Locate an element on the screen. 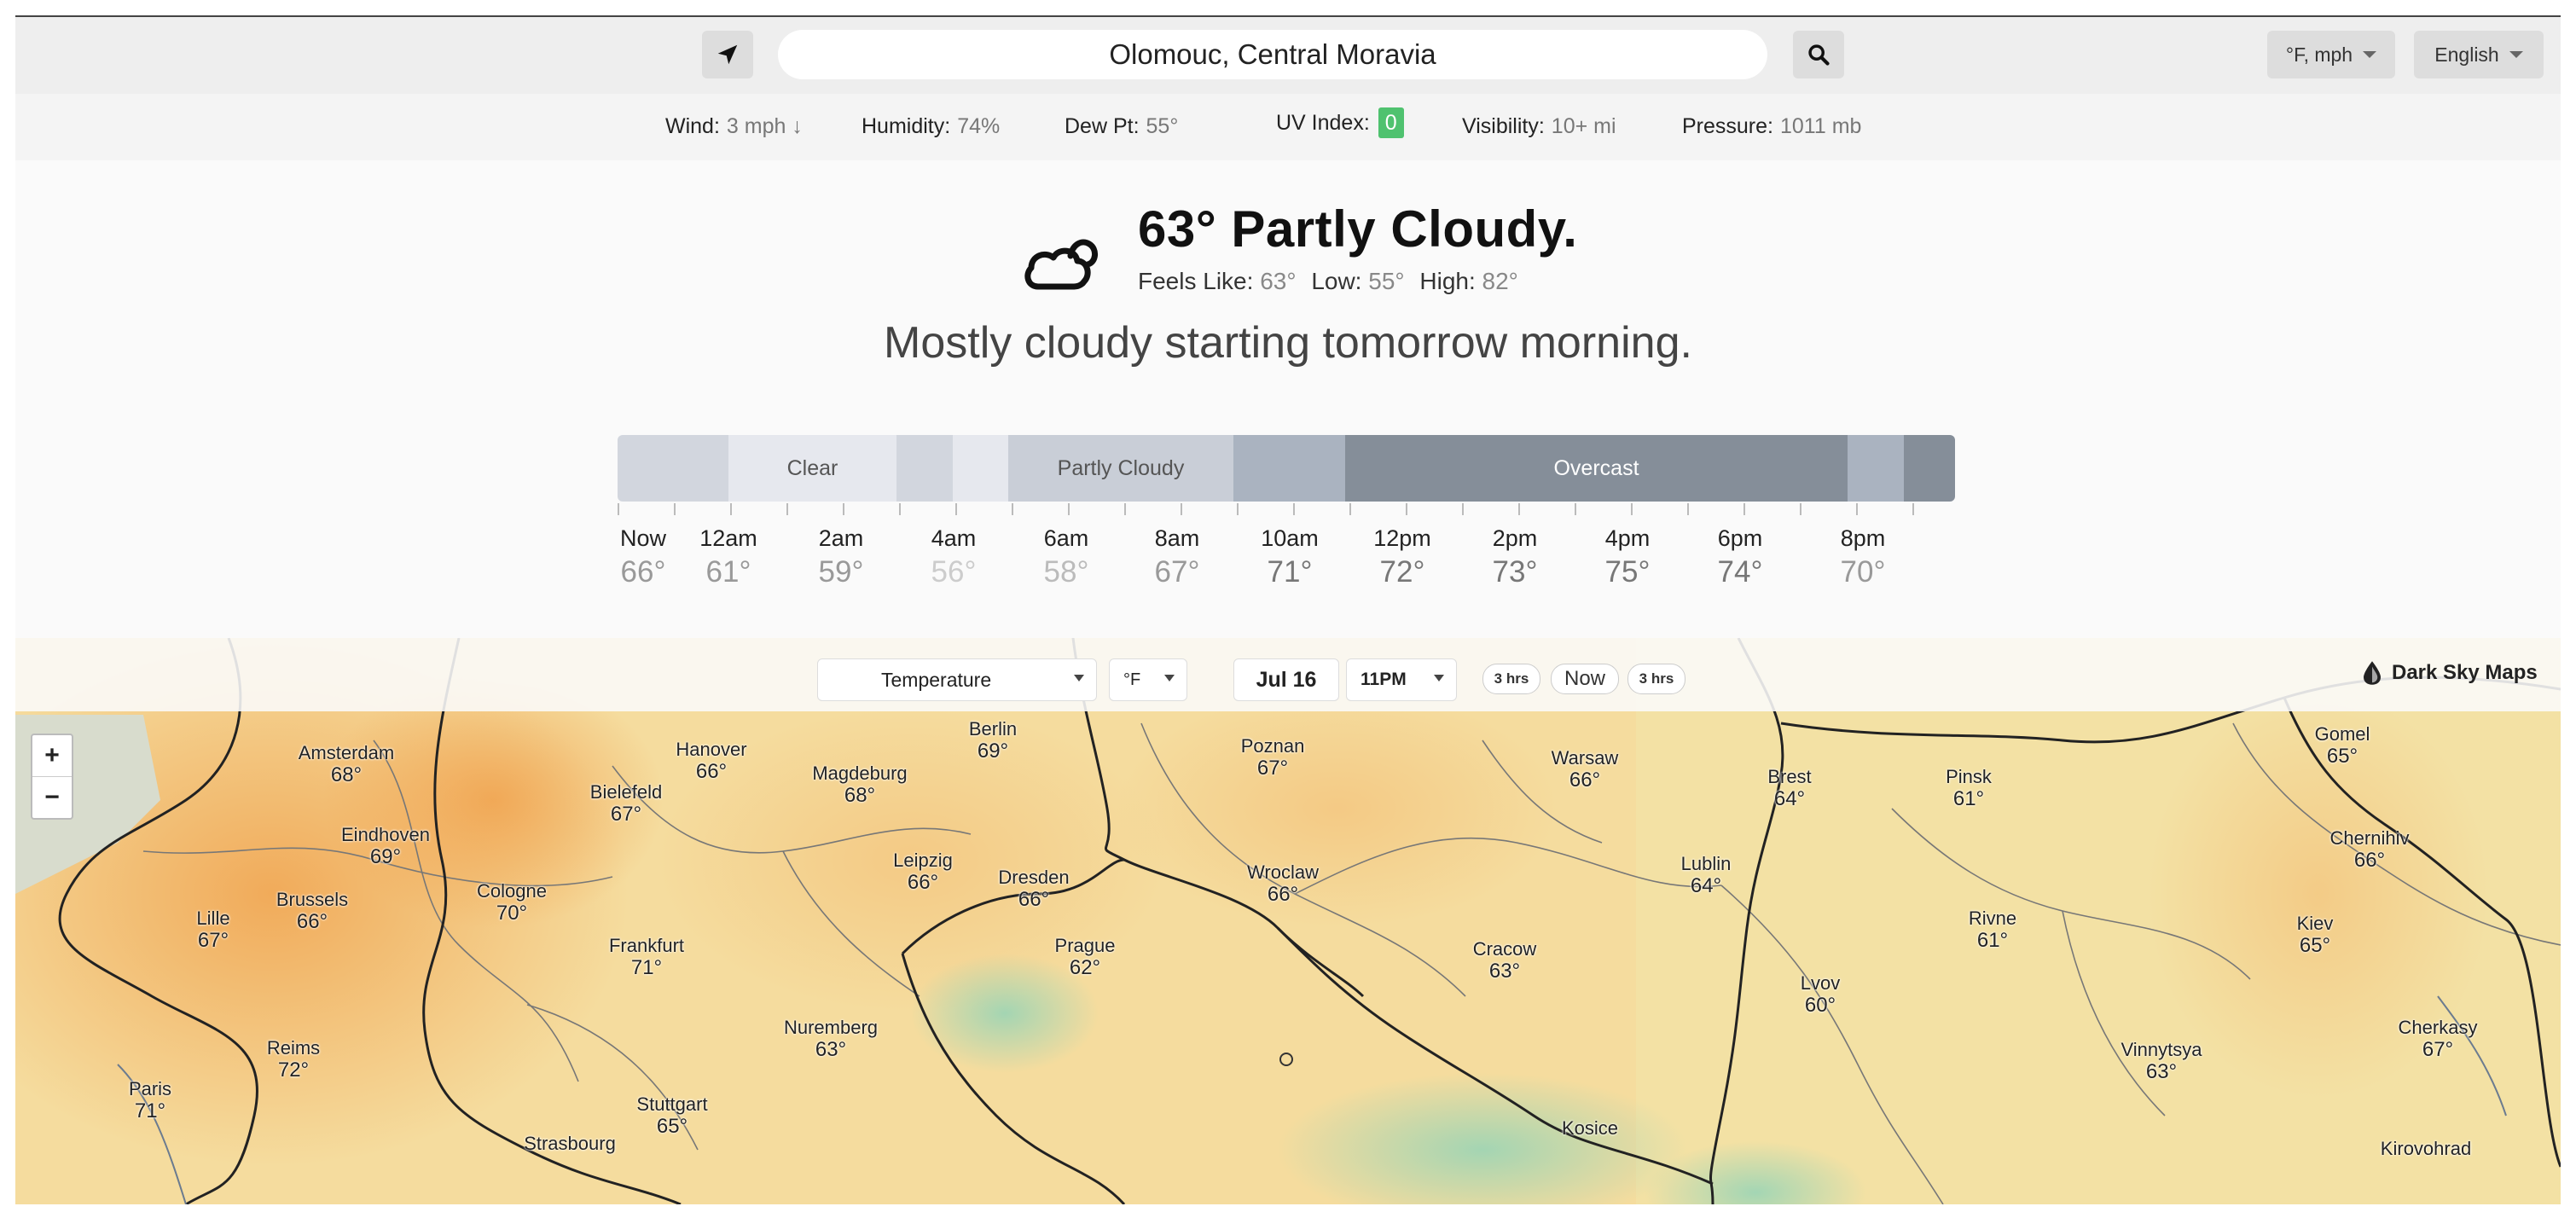 This screenshot has width=2576, height=1218. high-label: High: is located at coordinates (1447, 281).